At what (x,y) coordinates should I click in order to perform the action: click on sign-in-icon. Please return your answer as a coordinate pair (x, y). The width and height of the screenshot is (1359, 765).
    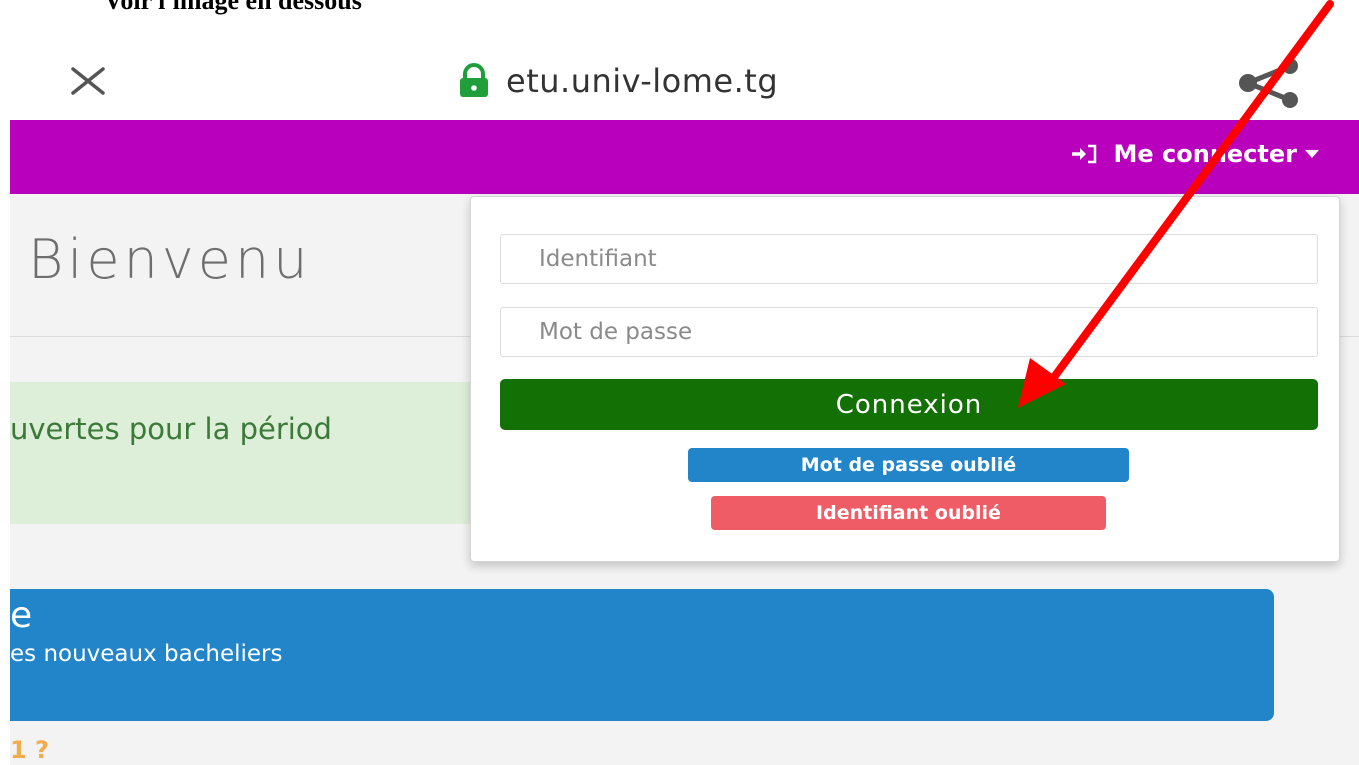
    Looking at the image, I should click on (1083, 154).